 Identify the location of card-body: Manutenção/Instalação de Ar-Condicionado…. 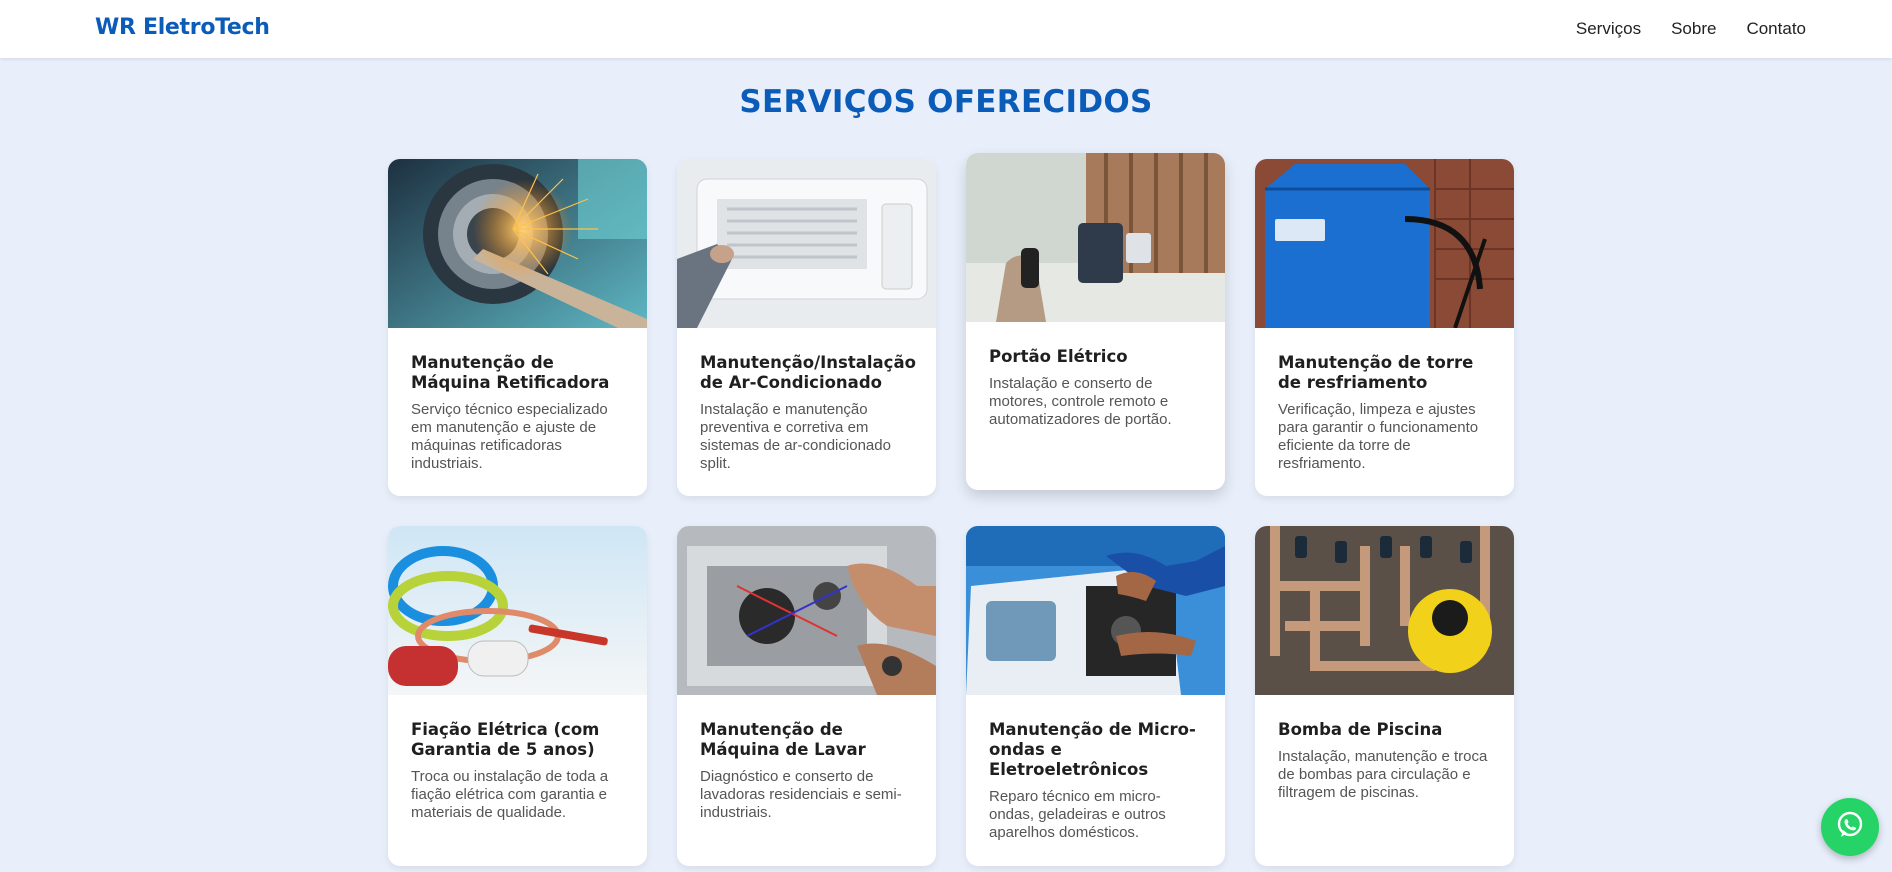
(806, 410).